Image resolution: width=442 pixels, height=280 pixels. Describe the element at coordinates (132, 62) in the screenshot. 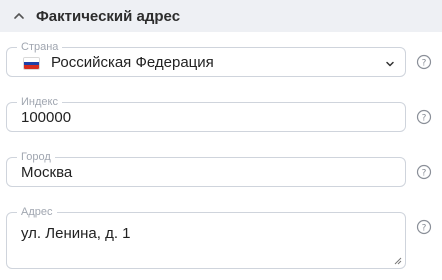

I see `country-value: Российская Федерация` at that location.